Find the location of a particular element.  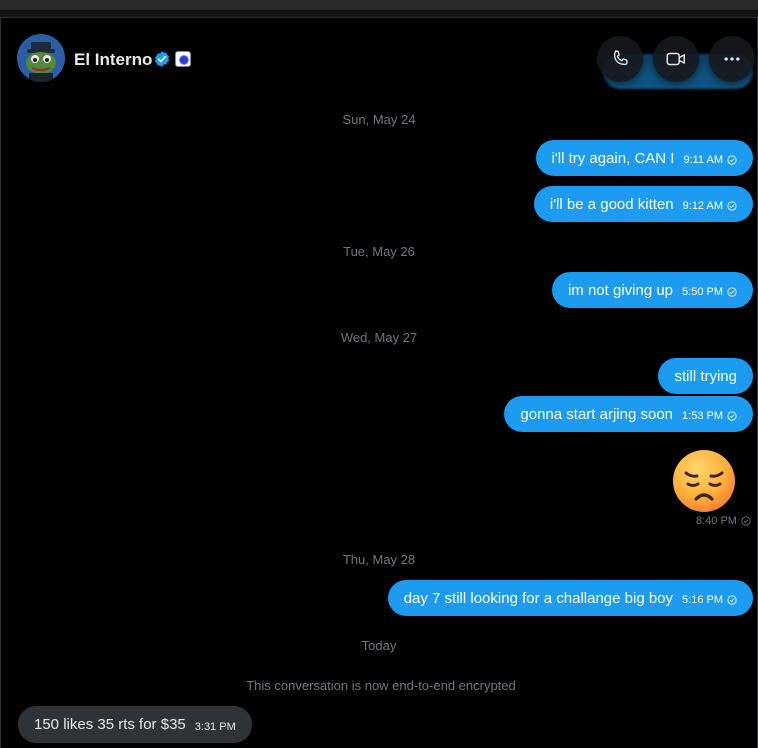

message-bubble-outgoing: i'll try again, CAN I 9:11 AM is located at coordinates (644, 158).